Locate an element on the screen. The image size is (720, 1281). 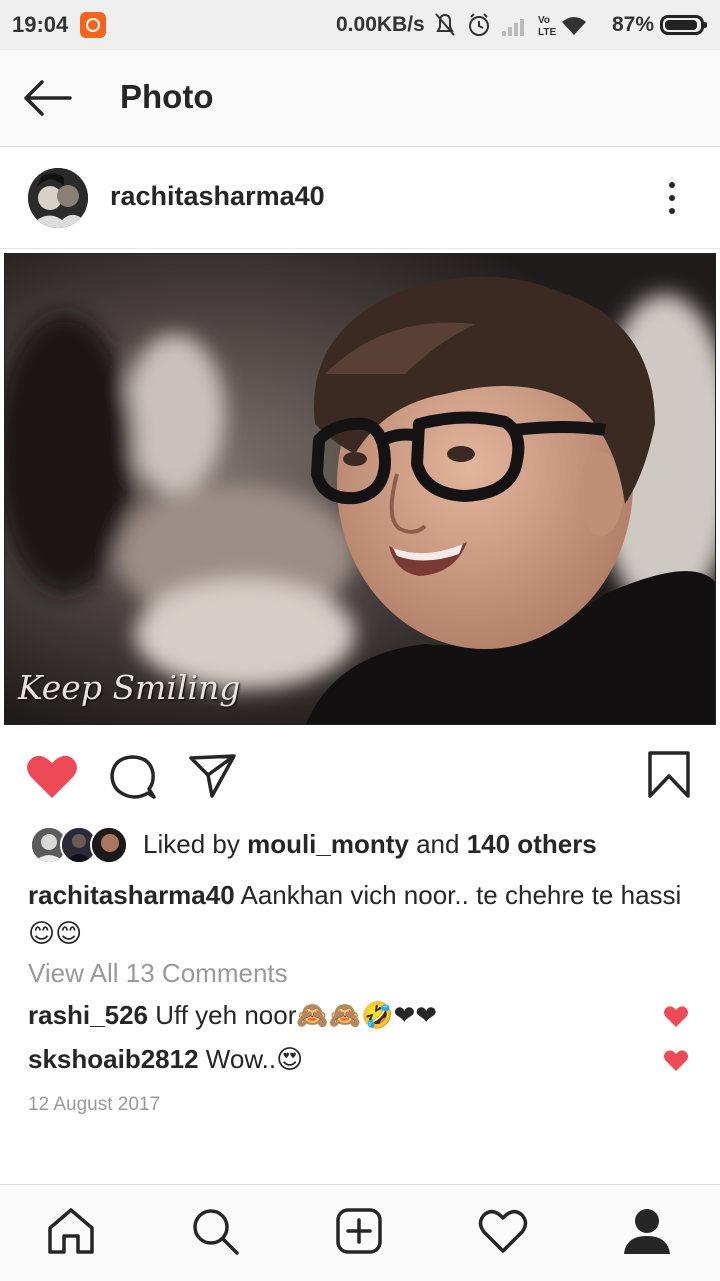
view-all-comments-link: View All 13 Comments is located at coordinates (158, 973).